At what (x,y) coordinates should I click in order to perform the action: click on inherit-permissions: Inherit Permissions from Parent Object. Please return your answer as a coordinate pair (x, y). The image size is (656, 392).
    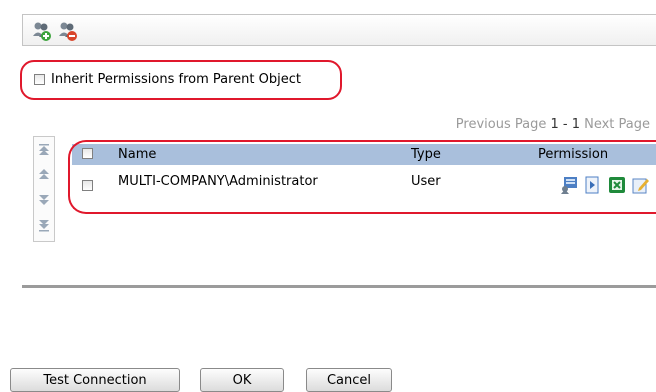
    Looking at the image, I should click on (167, 79).